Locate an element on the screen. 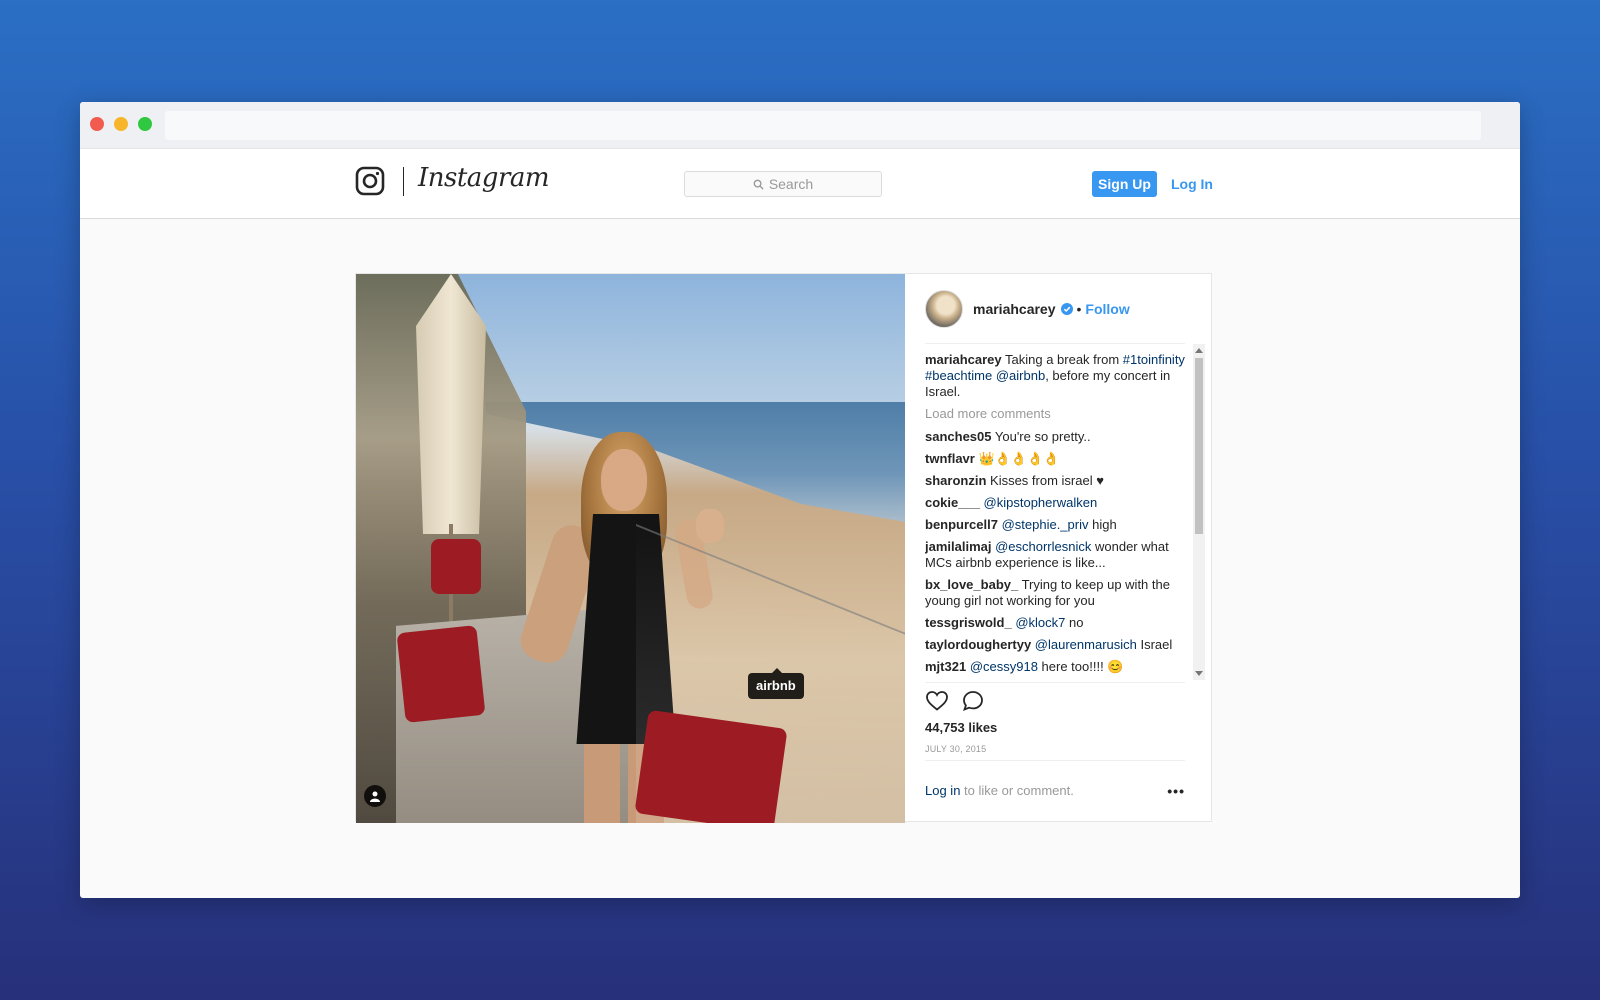  comment-text: Kisses from israel ♥ is located at coordinates (1045, 480).